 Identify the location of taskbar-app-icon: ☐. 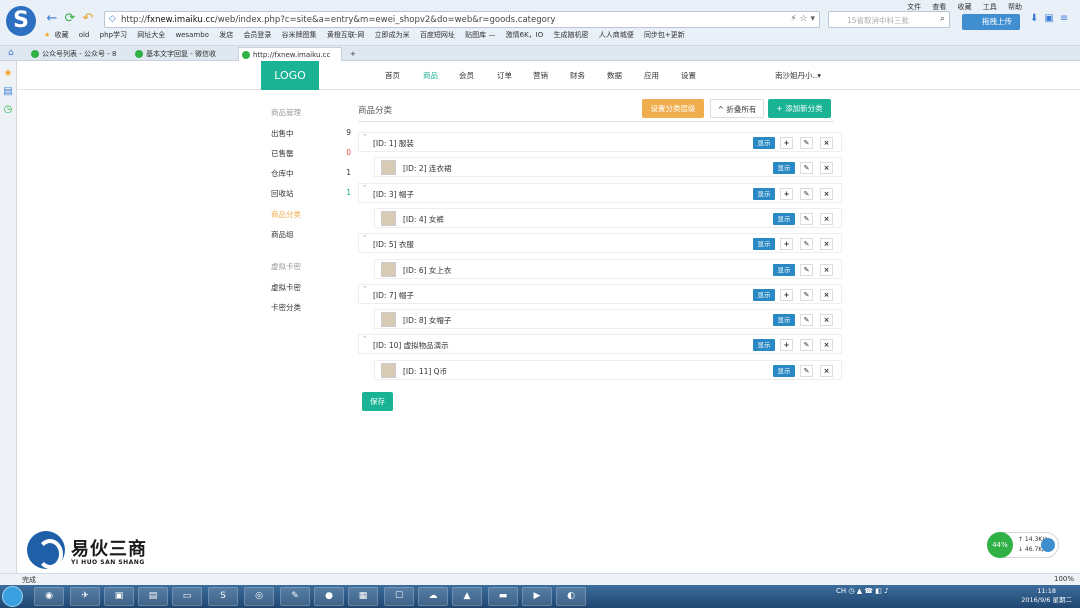
(399, 596).